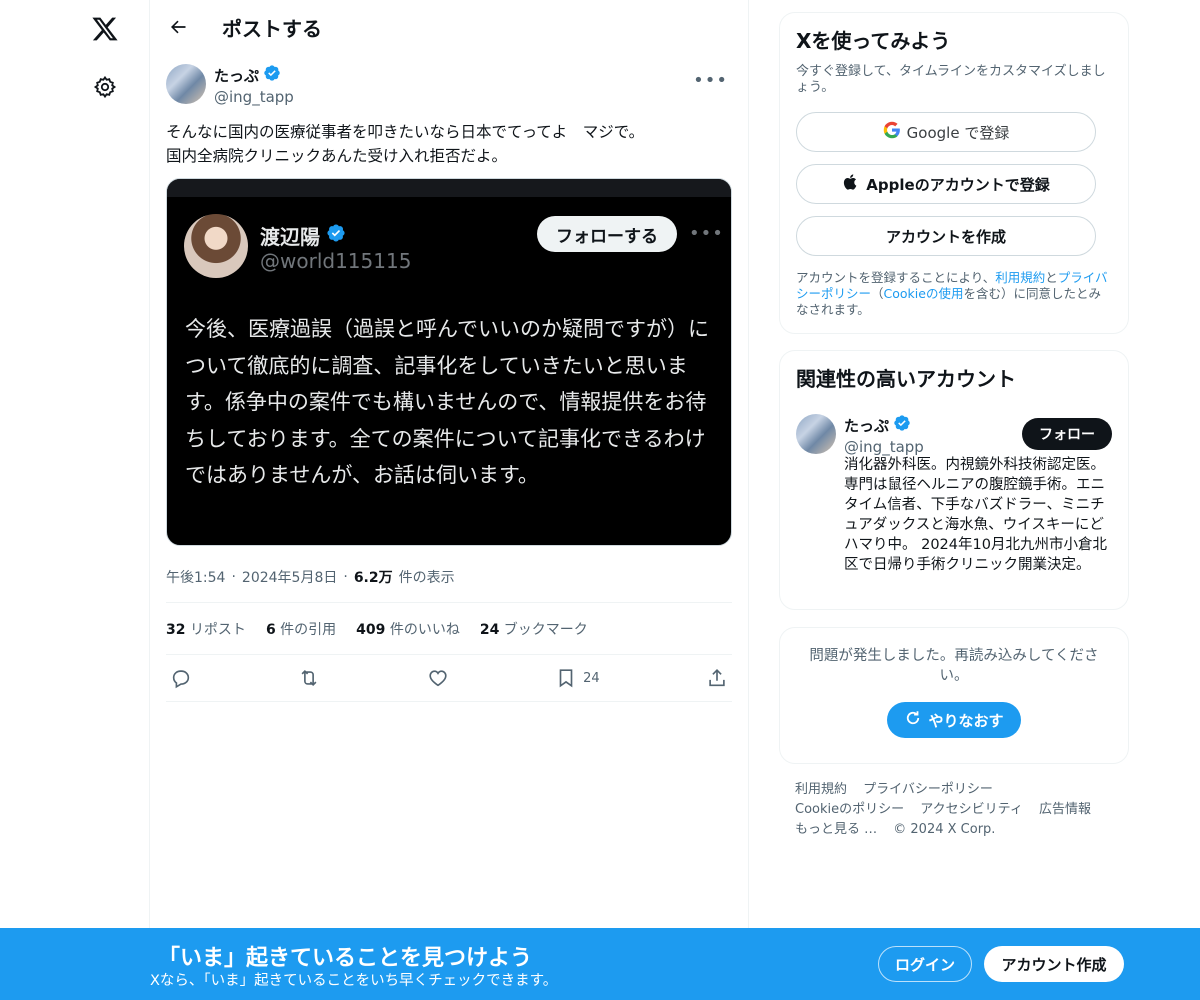 This screenshot has height=1000, width=1200. What do you see at coordinates (75, 500) in the screenshot?
I see `left-nav` at bounding box center [75, 500].